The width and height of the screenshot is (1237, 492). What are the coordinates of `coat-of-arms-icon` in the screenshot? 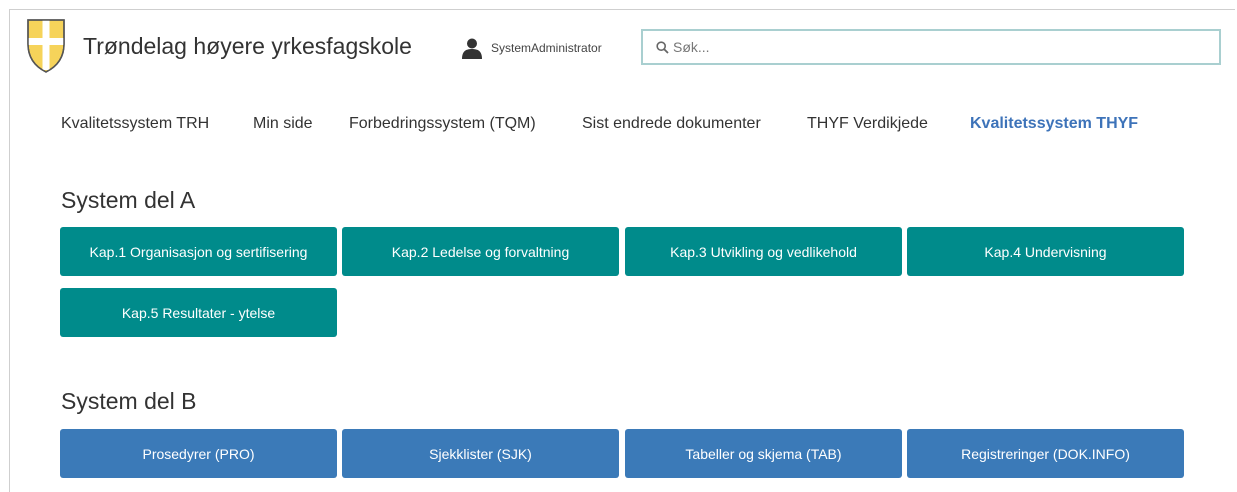 It's located at (46, 46).